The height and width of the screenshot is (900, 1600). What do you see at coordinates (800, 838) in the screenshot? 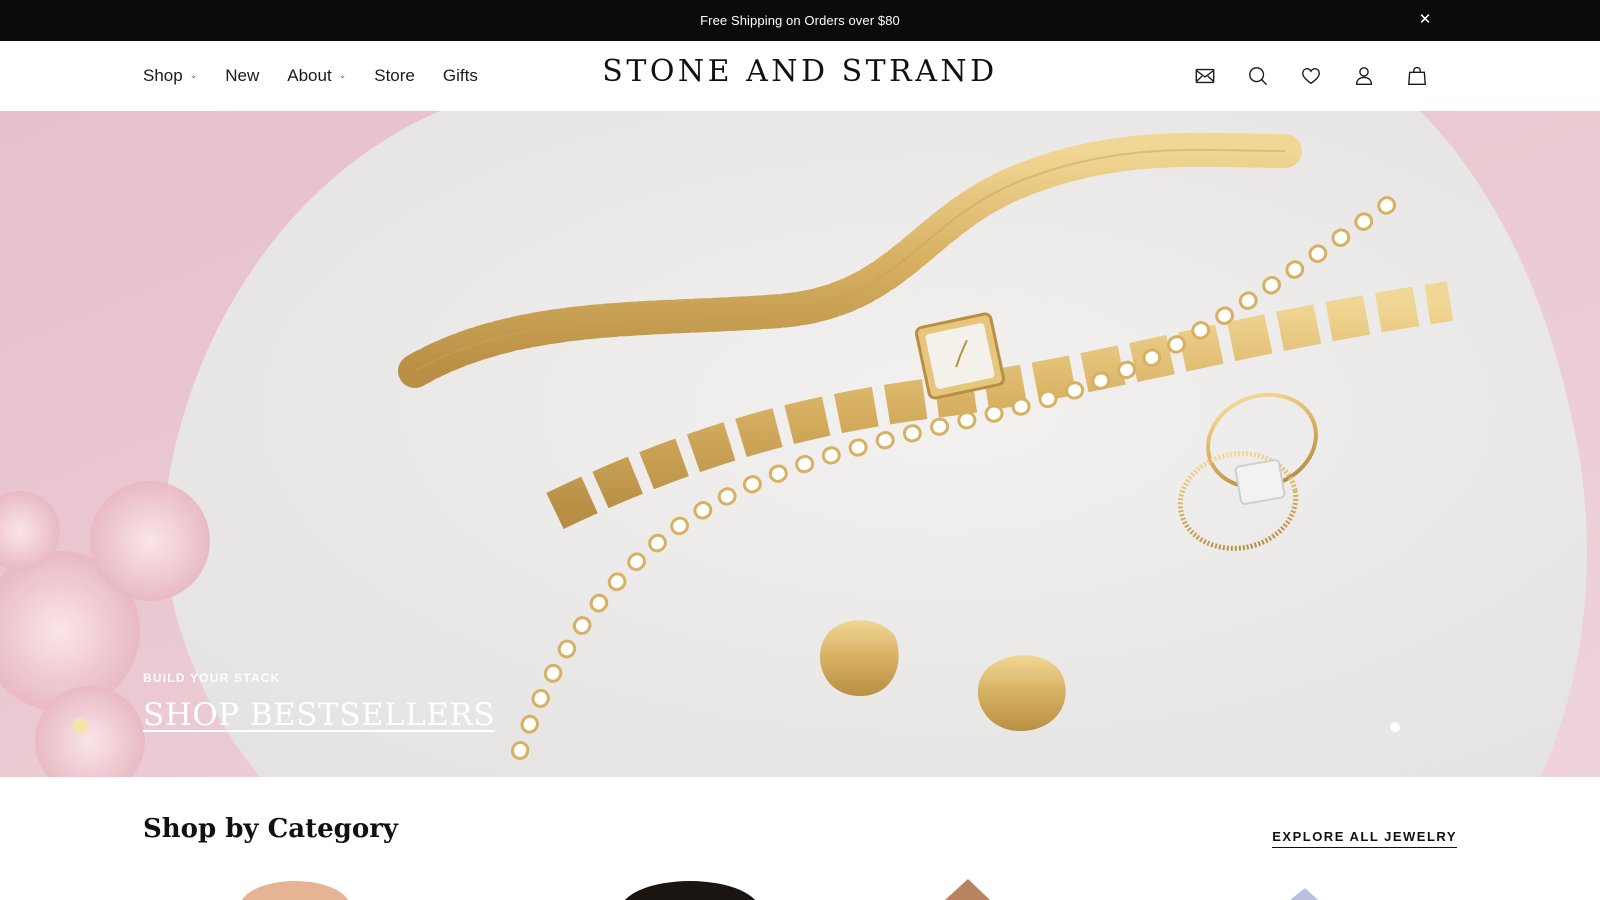
I see `category-section: Shop by Category EXPLORE ALL JEWELRY` at bounding box center [800, 838].